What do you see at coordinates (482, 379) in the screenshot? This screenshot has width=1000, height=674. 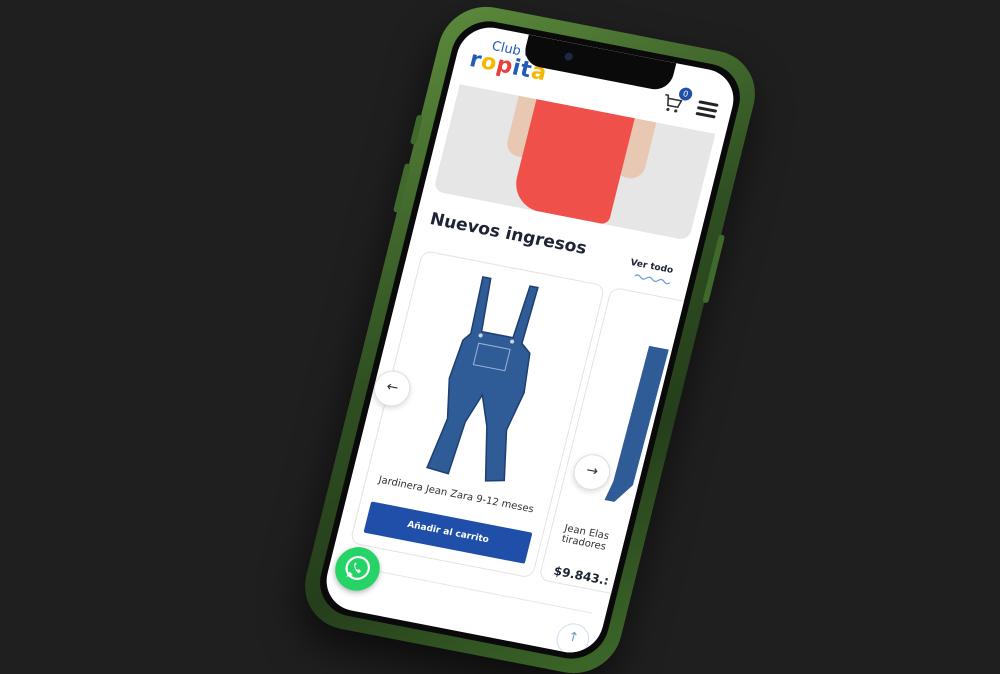 I see `product-image-overalls` at bounding box center [482, 379].